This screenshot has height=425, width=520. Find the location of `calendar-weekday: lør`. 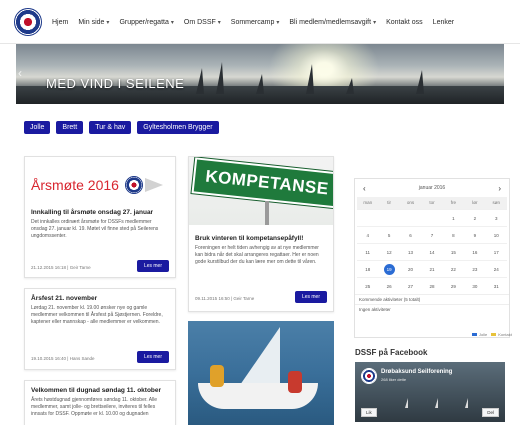

calendar-weekday: lør is located at coordinates (475, 203).